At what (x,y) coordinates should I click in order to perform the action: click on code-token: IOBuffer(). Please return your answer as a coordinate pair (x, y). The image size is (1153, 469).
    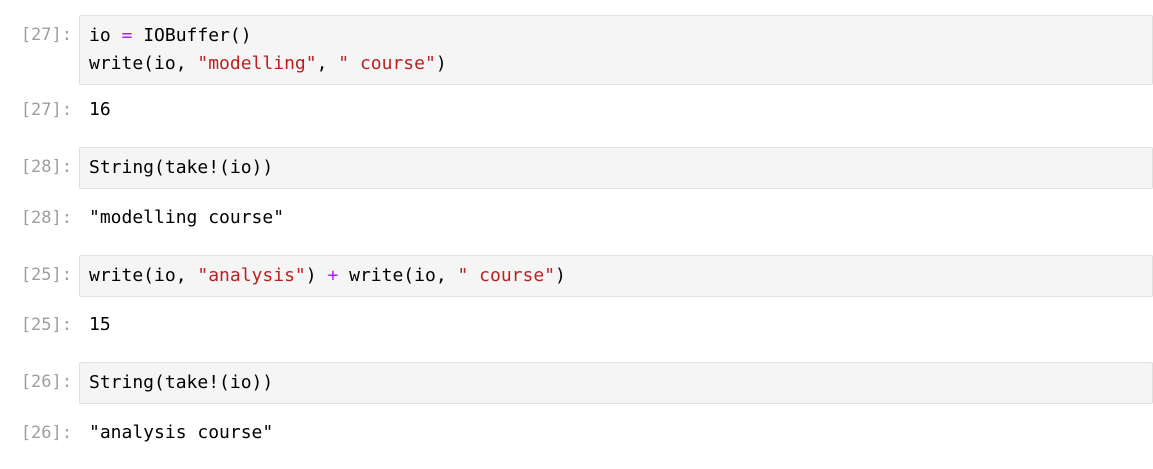
    Looking at the image, I should click on (192, 35).